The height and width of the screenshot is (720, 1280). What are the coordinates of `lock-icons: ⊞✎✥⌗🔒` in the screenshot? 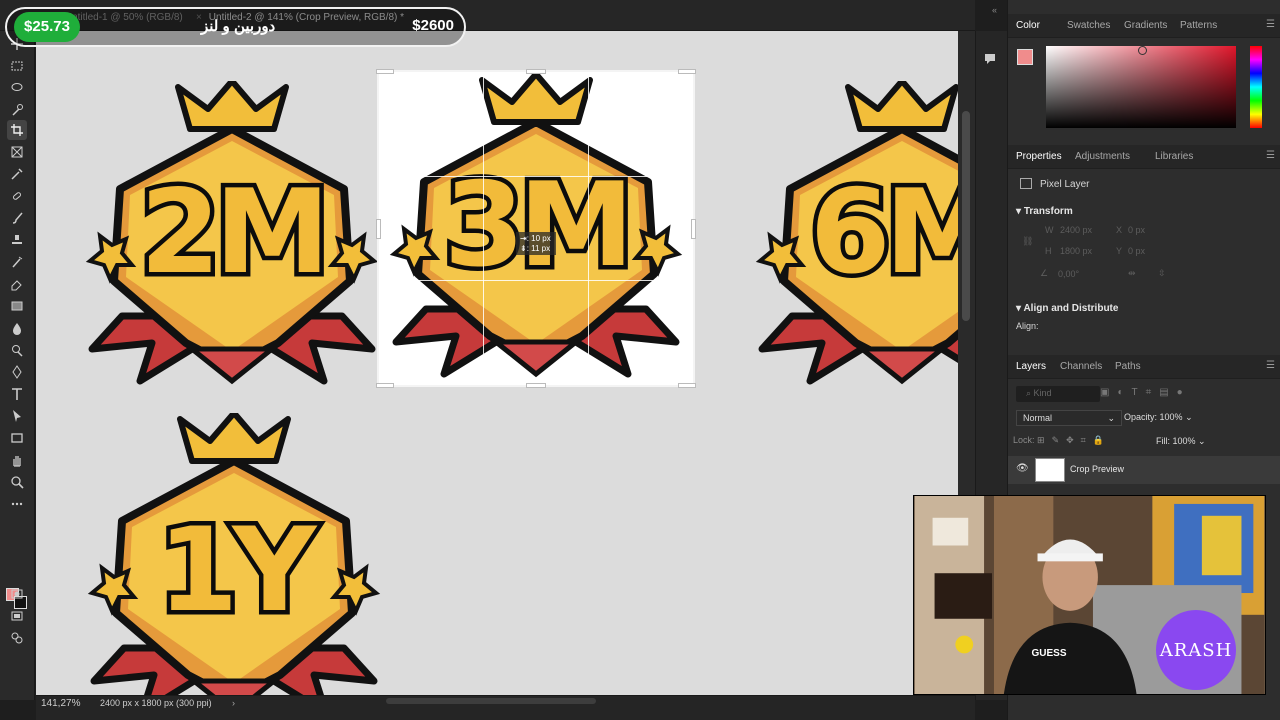 It's located at (1074, 440).